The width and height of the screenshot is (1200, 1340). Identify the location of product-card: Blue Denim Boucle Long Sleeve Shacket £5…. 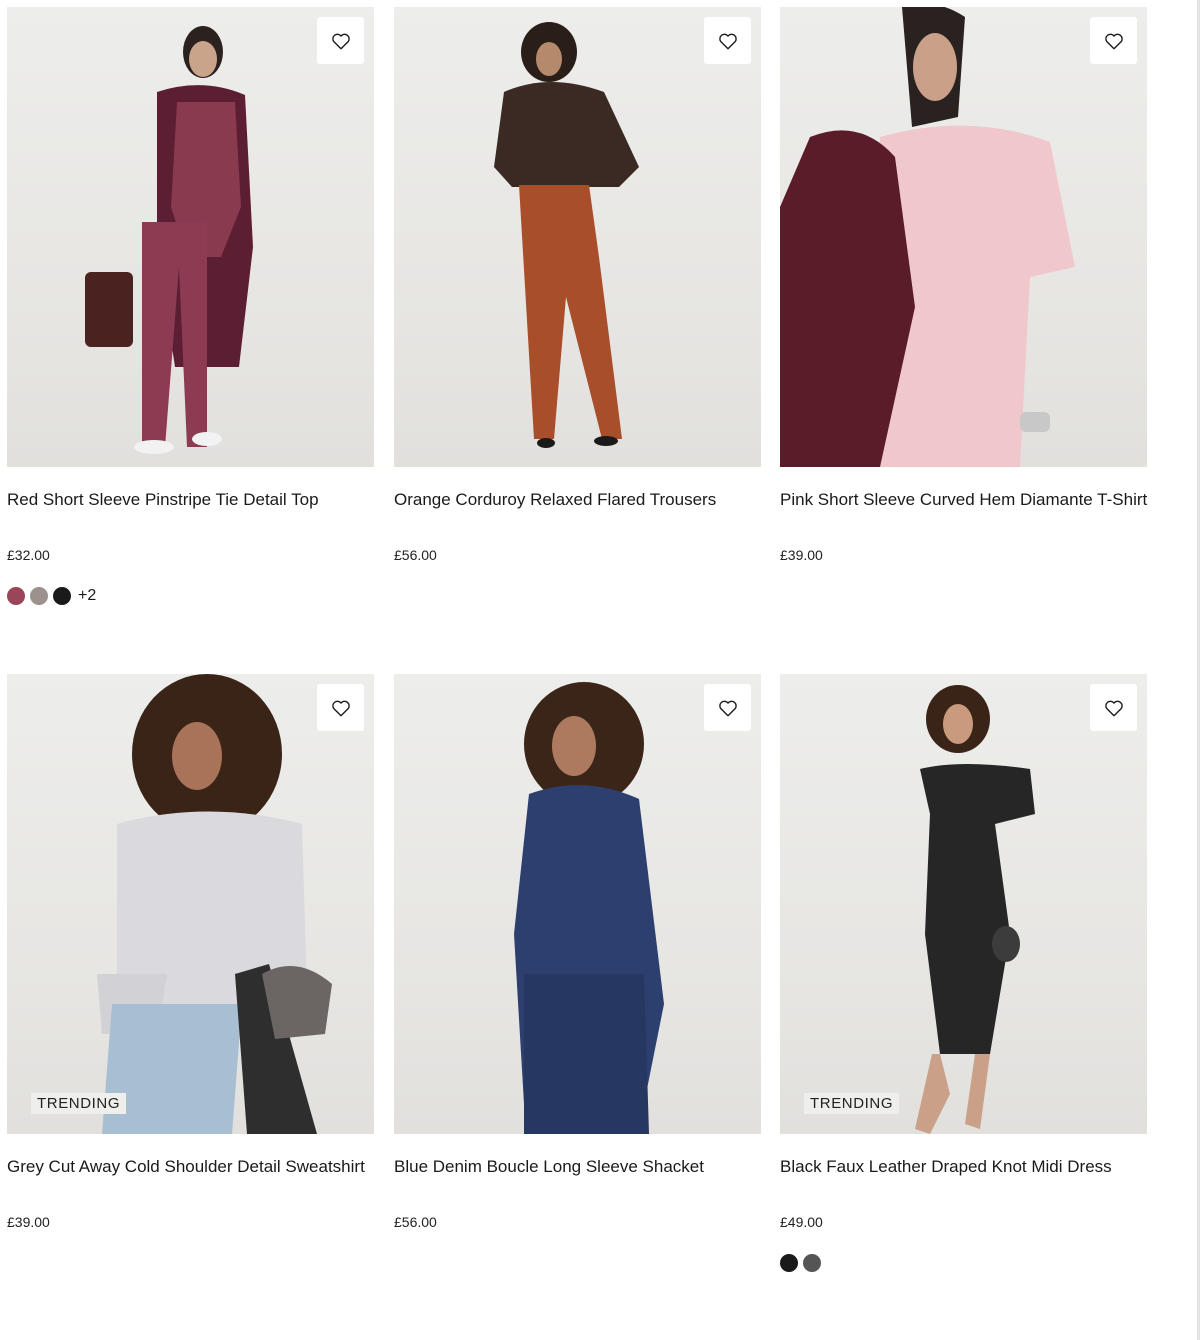
(577, 952).